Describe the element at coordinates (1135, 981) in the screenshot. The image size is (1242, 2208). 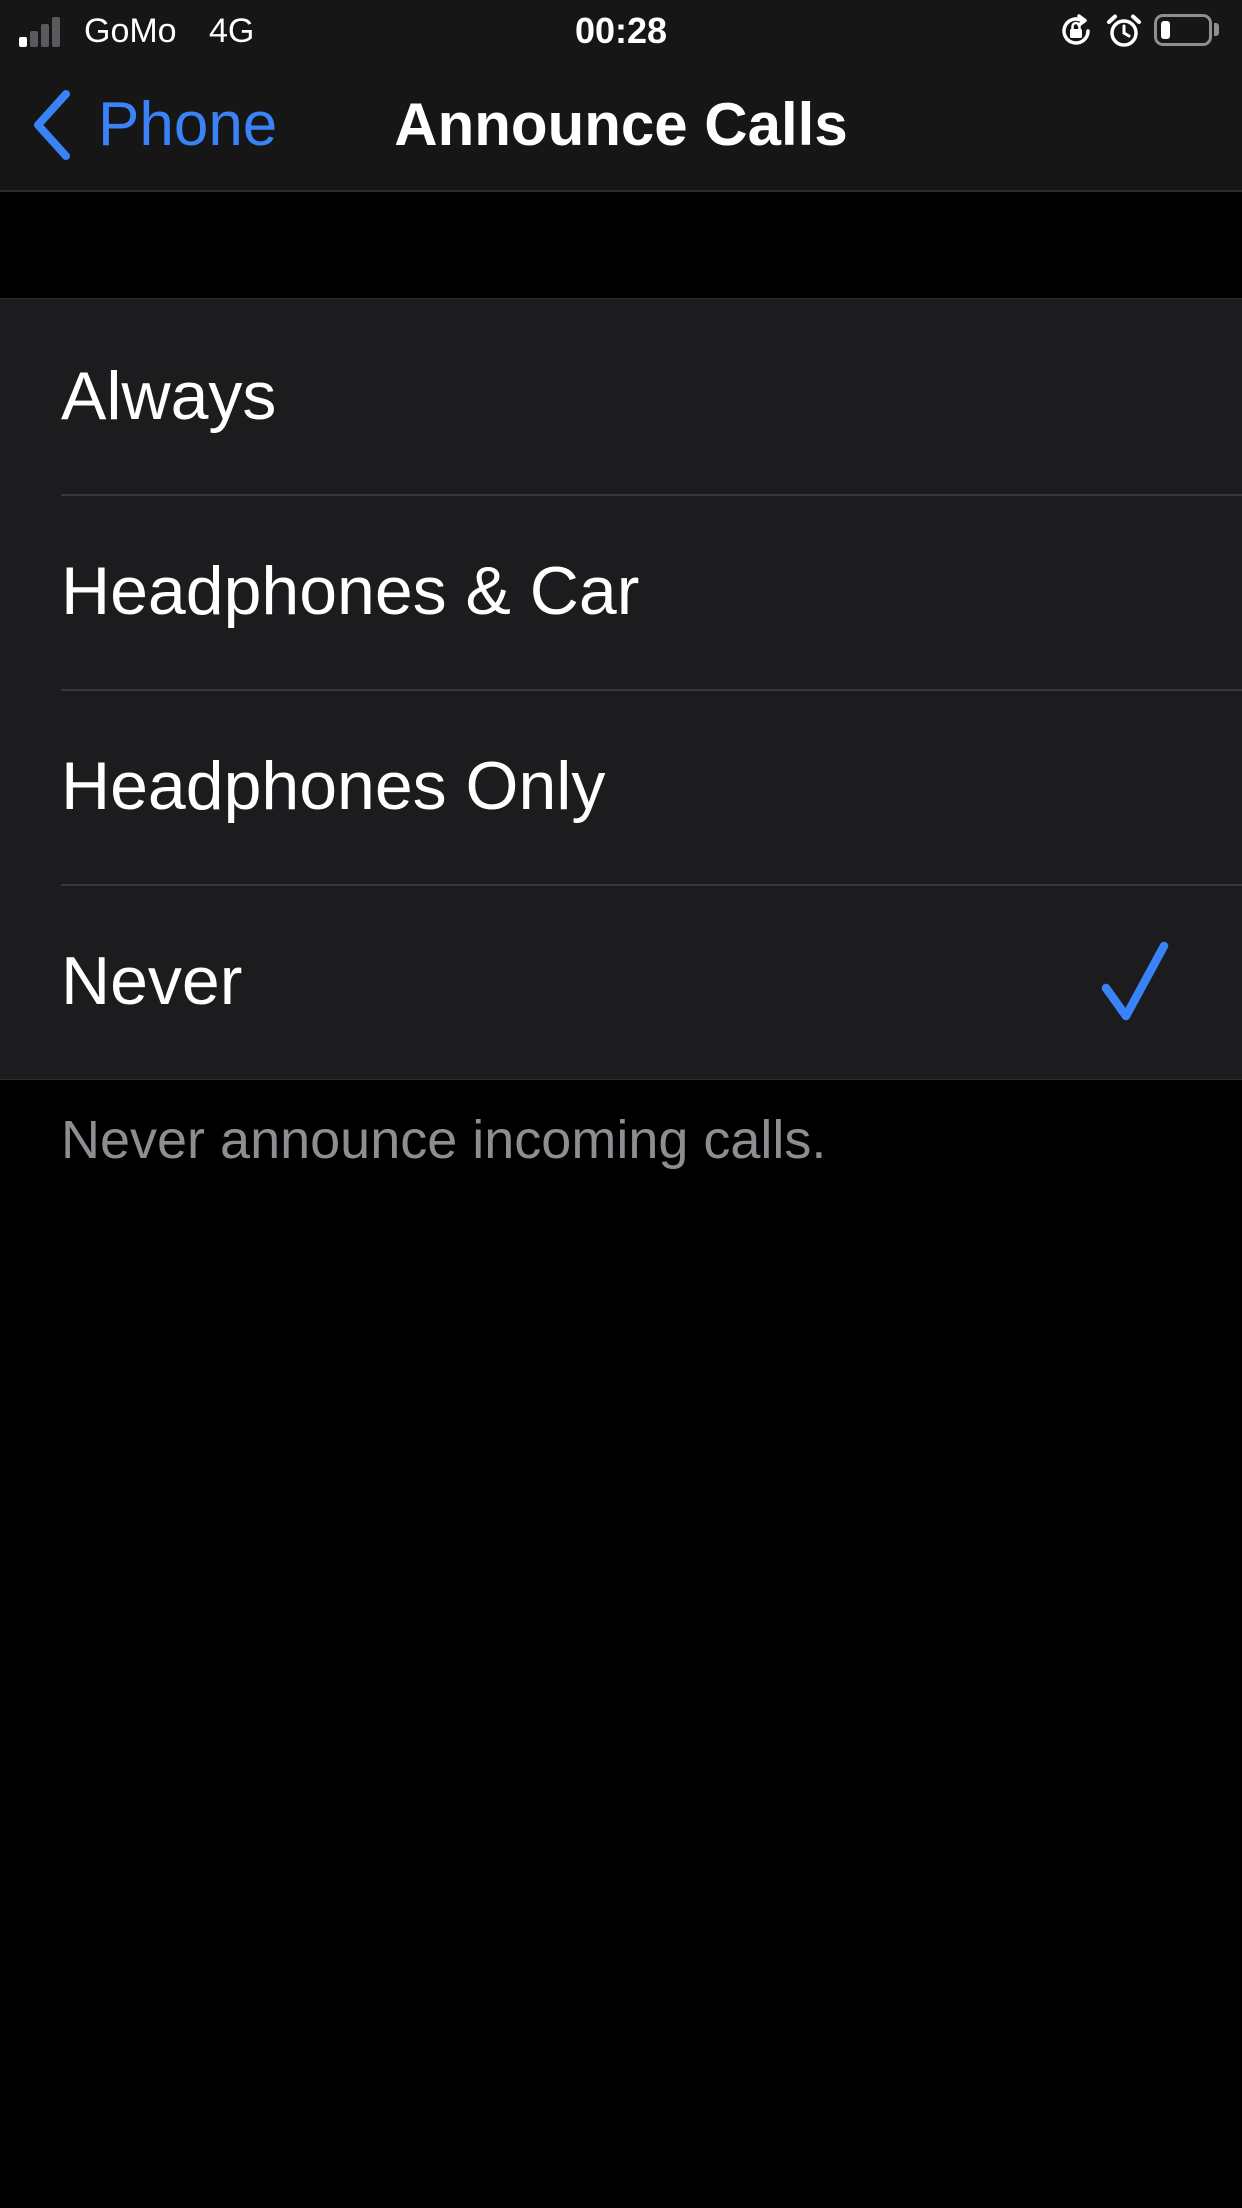
I see `checkmark-icon` at that location.